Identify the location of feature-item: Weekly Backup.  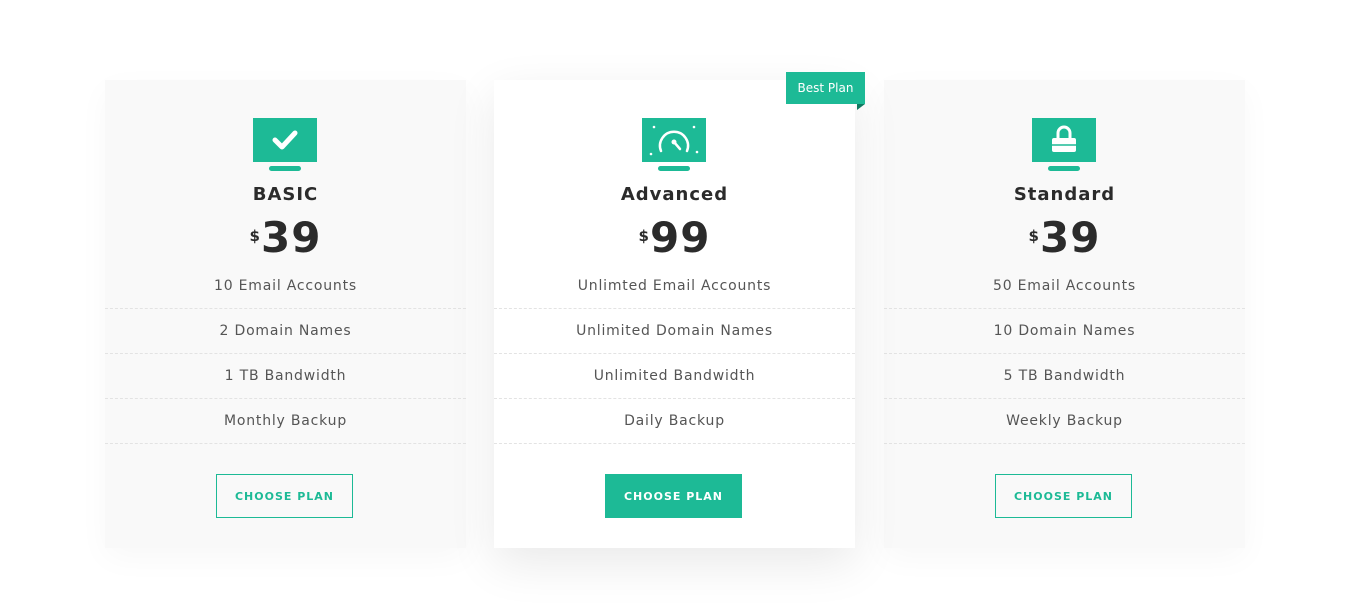
(1064, 421).